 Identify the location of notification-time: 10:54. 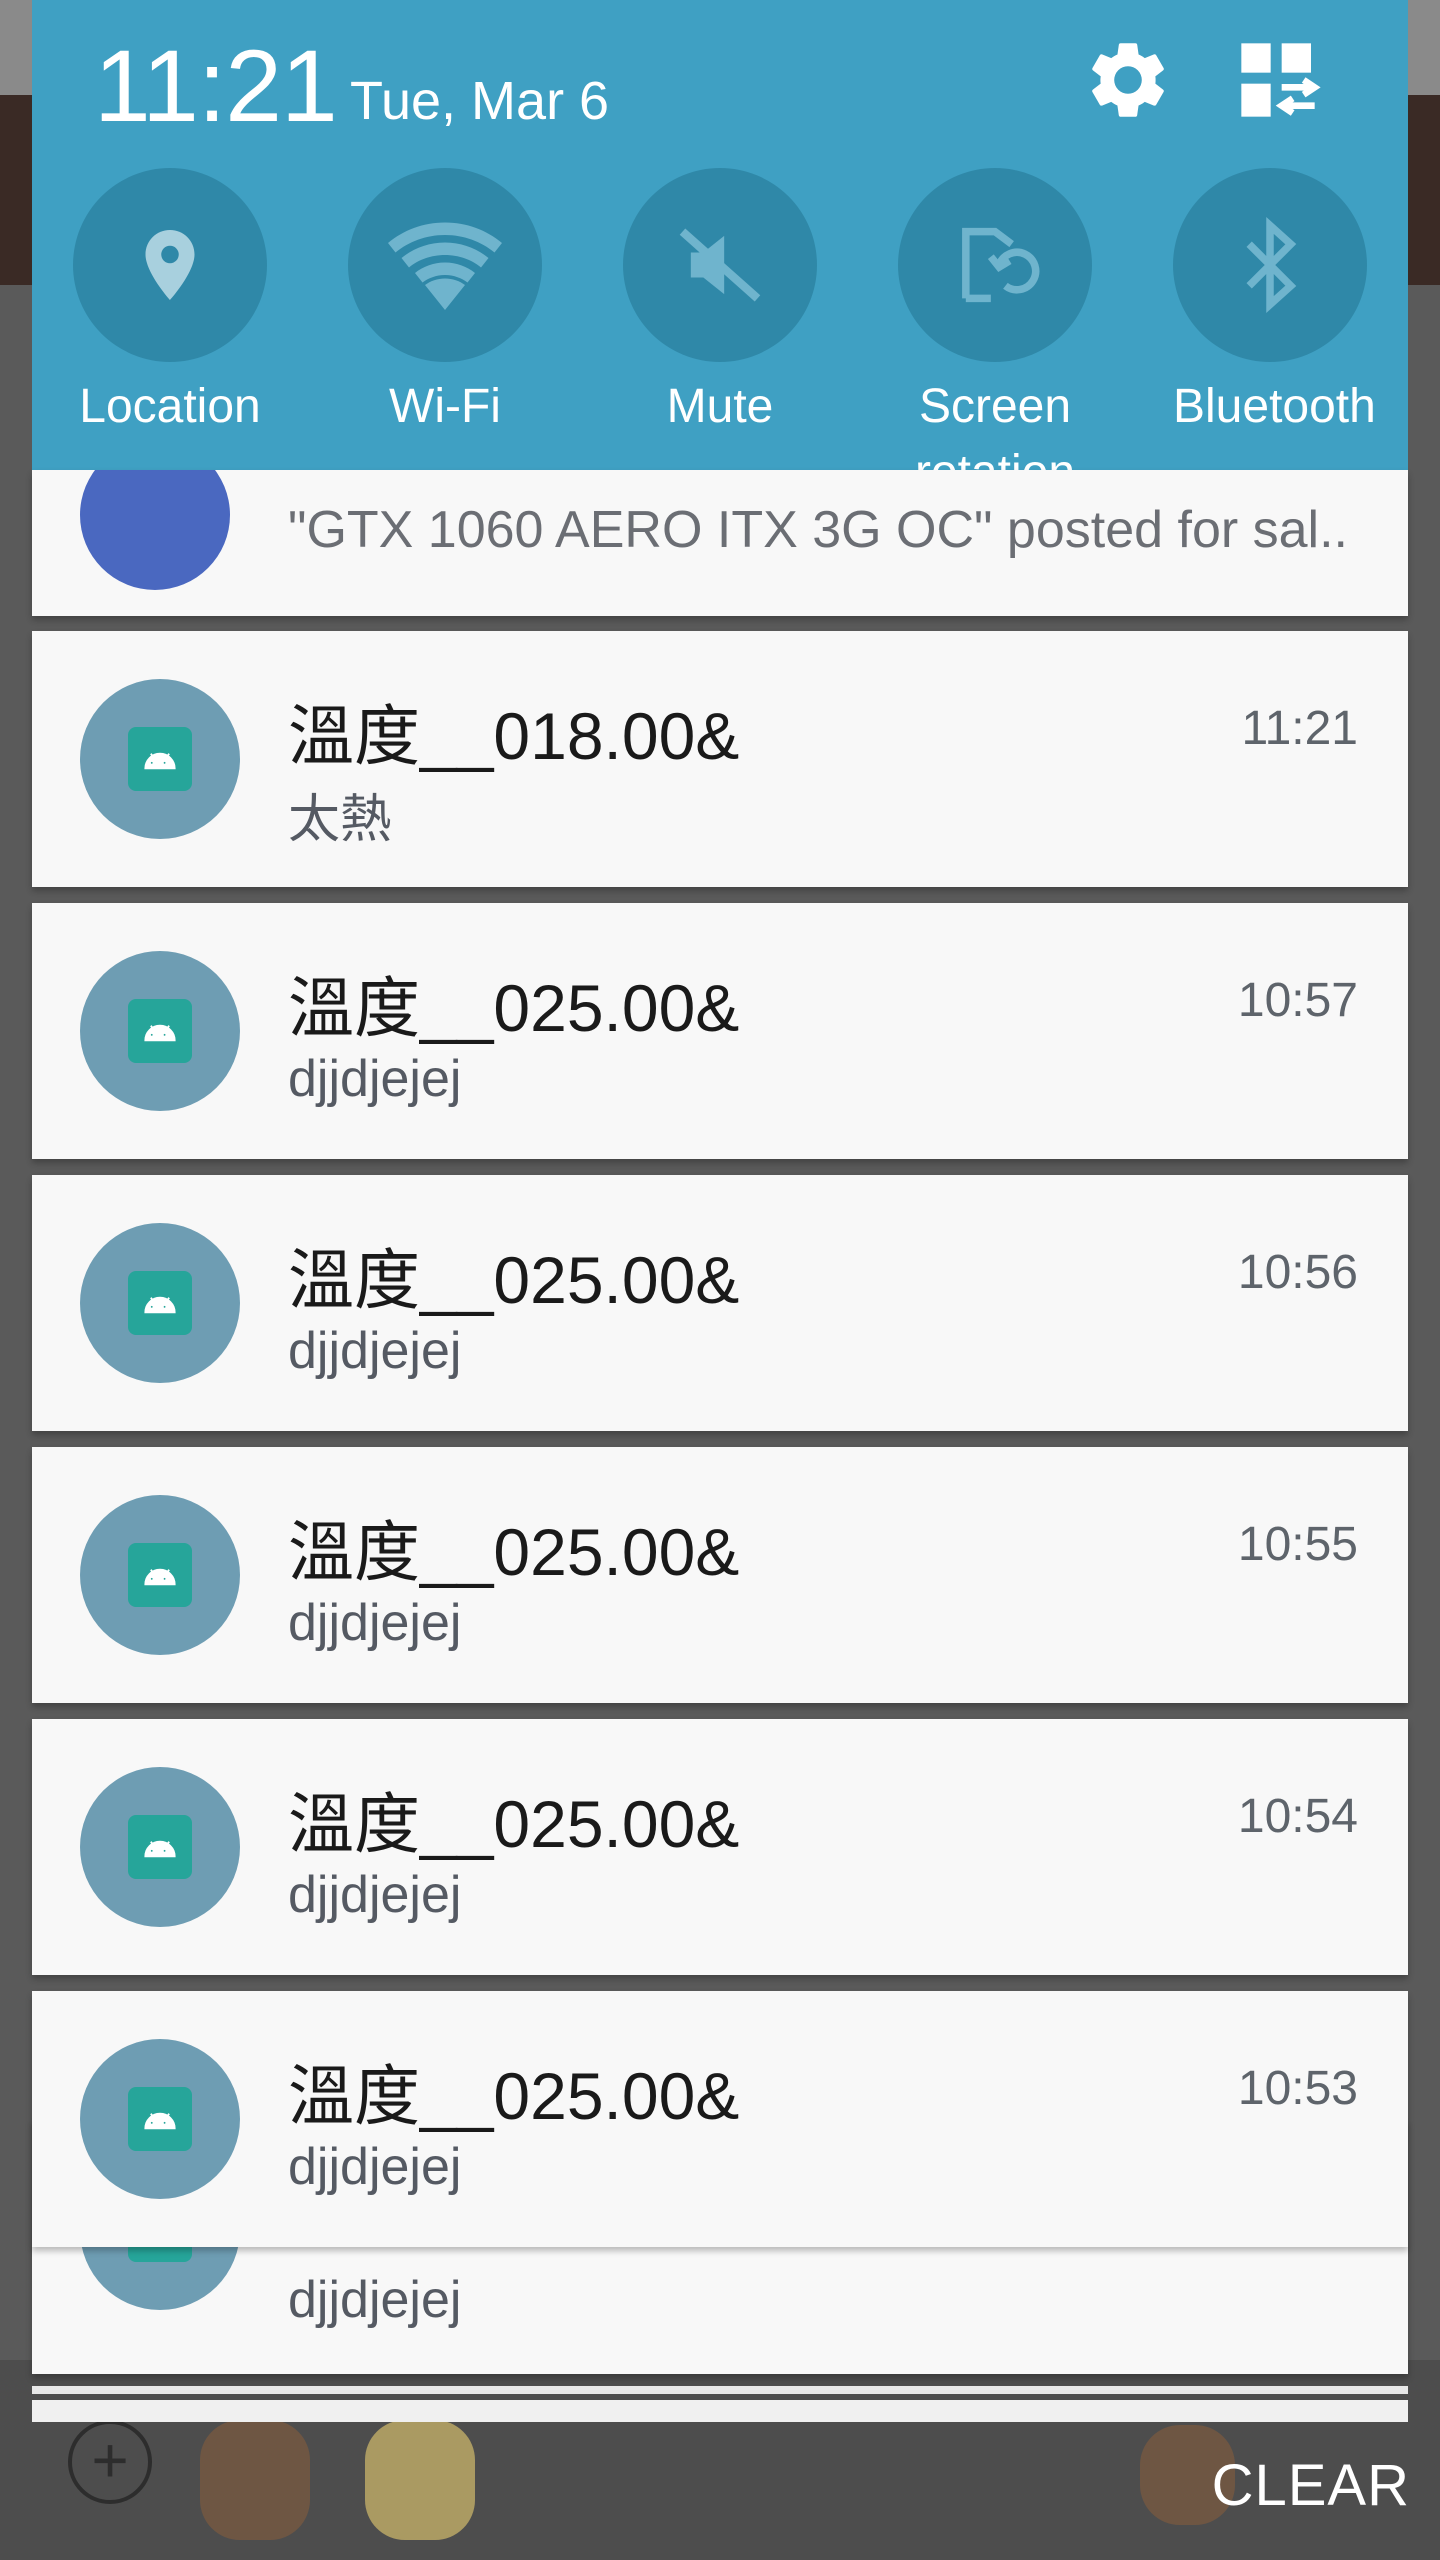
(1297, 1816).